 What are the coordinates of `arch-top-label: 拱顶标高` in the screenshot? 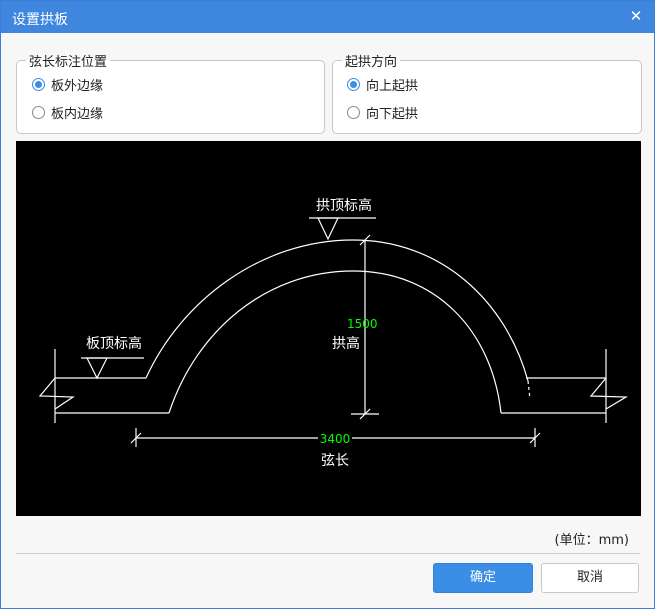 It's located at (344, 205).